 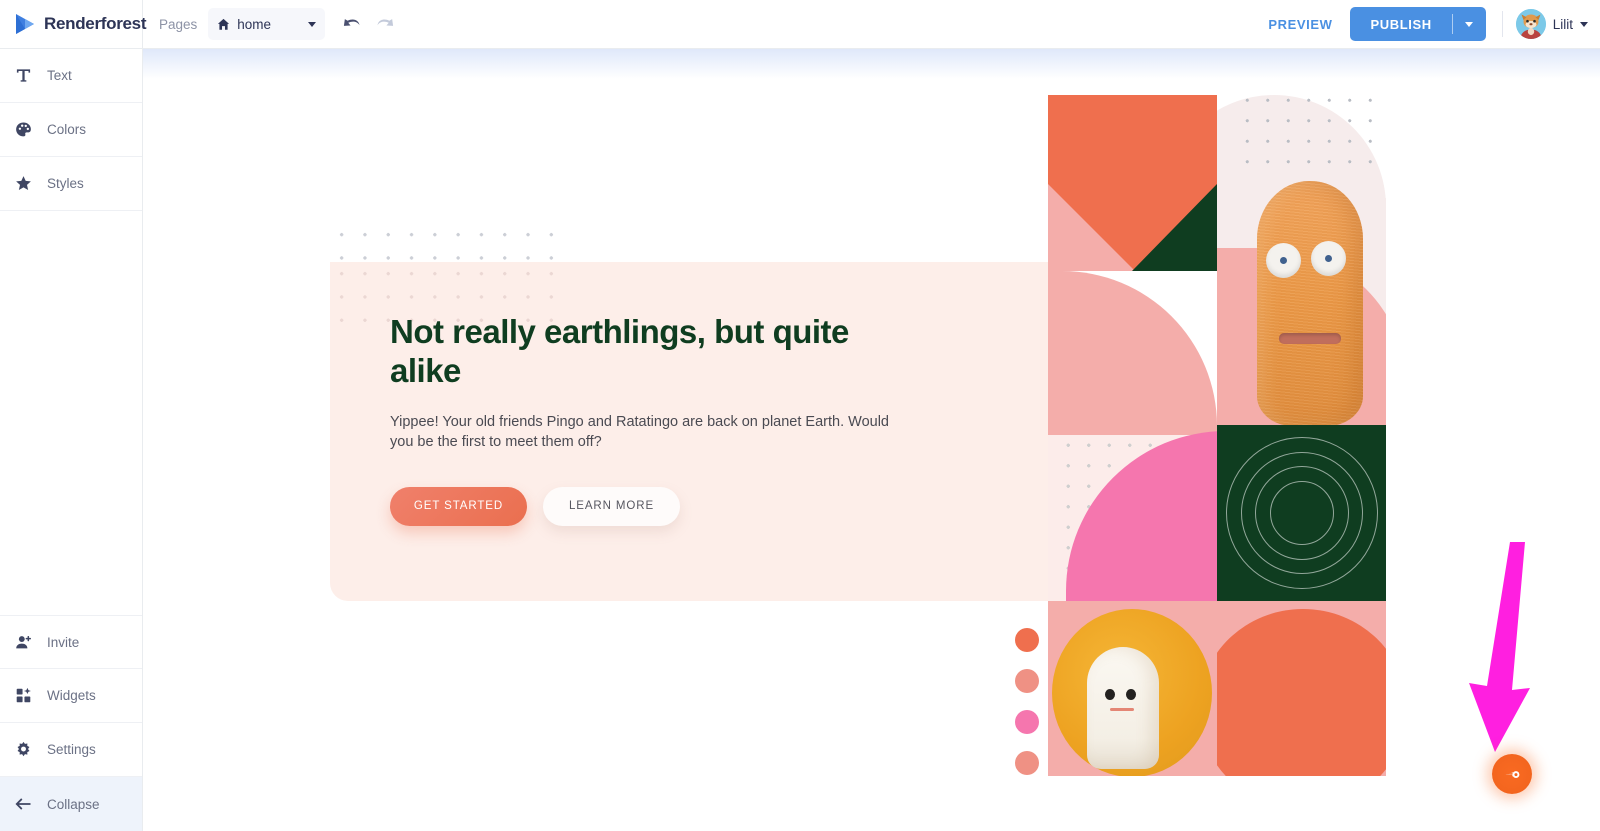 I want to click on page-selector-value: home, so click(x=254, y=24).